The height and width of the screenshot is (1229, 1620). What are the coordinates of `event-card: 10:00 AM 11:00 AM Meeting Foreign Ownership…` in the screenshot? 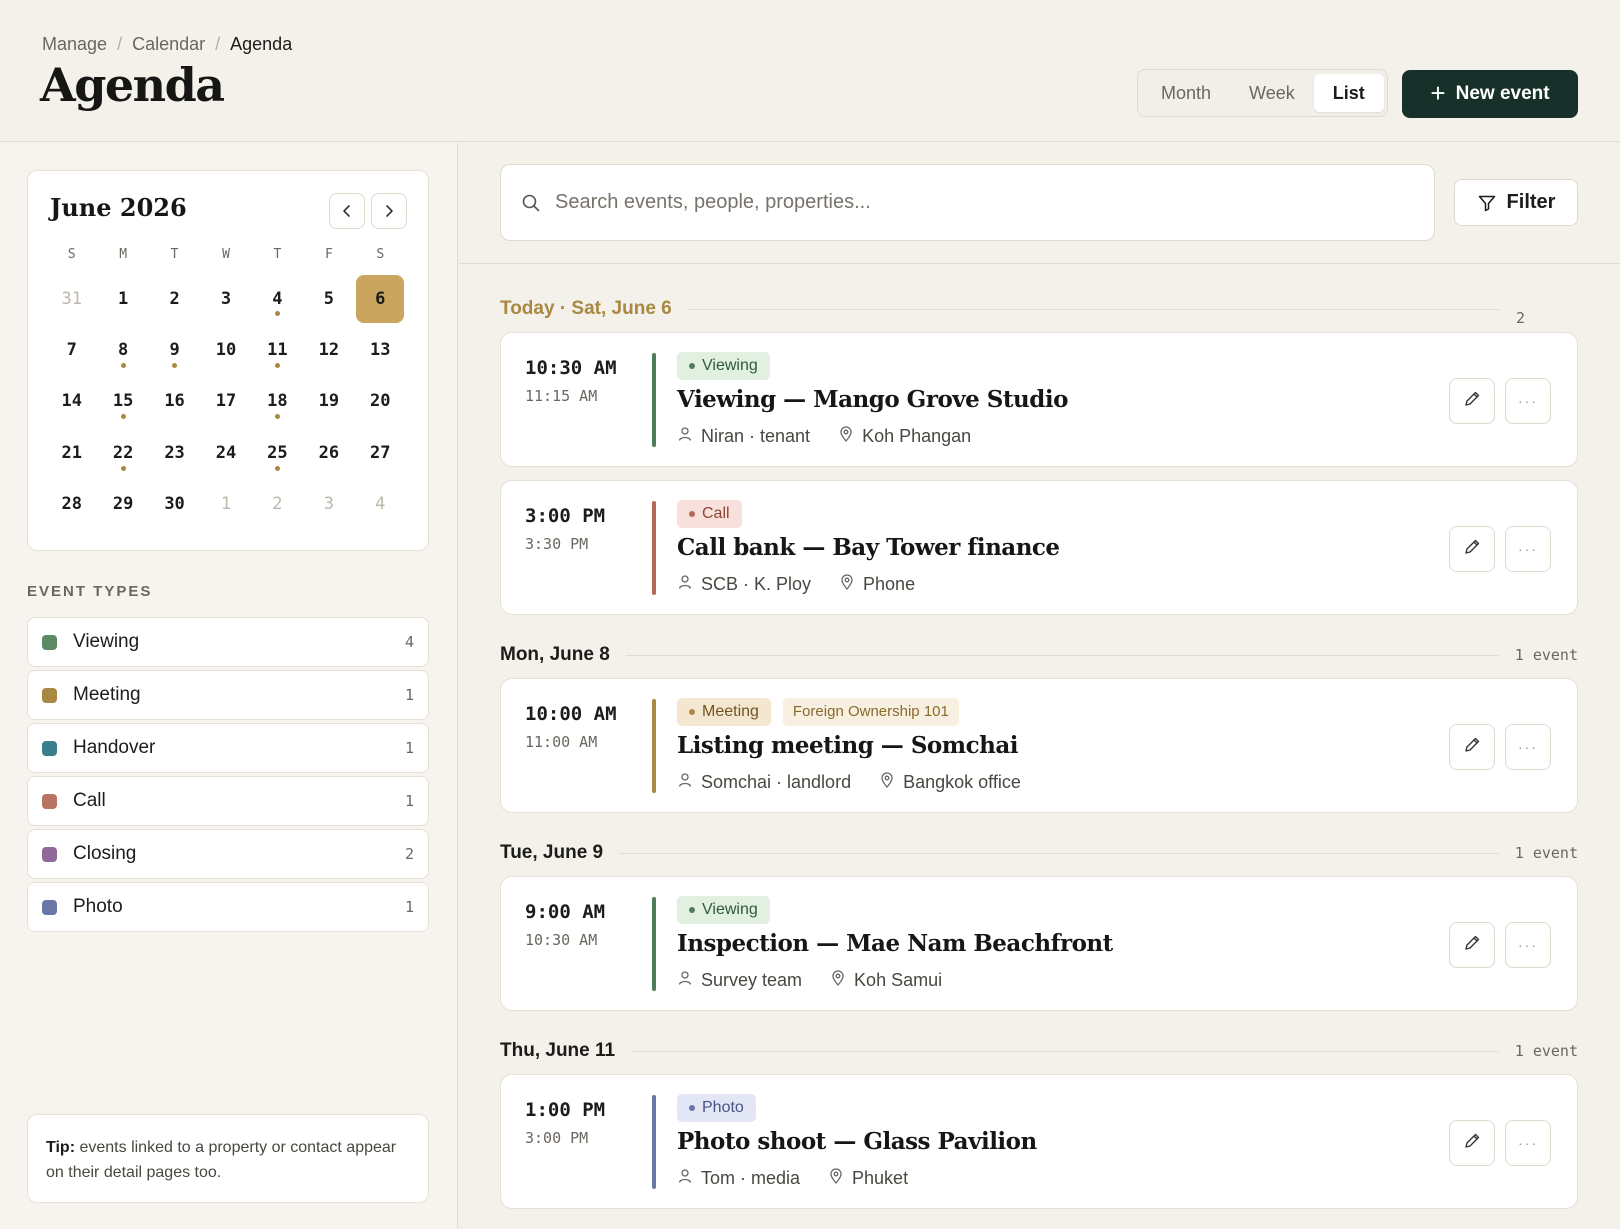 It's located at (1039, 745).